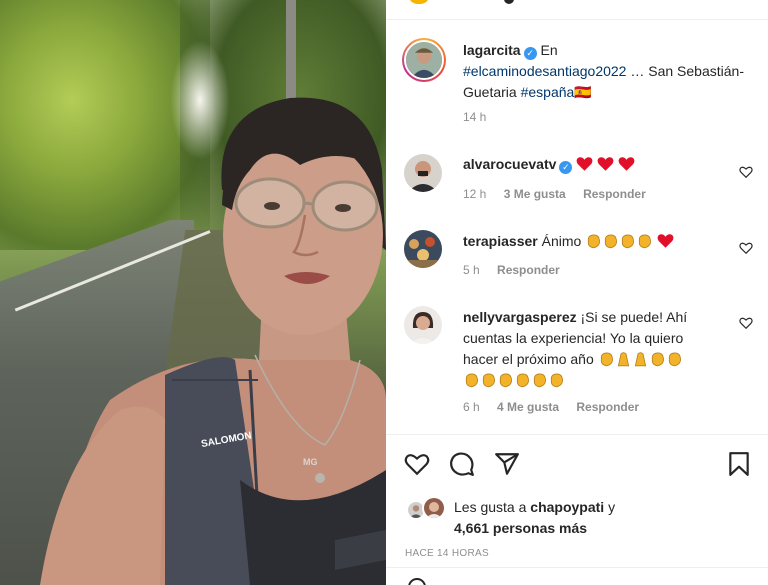 This screenshot has width=768, height=585. Describe the element at coordinates (447, 553) in the screenshot. I see `posted-ago: HACE 14 HORAS` at that location.